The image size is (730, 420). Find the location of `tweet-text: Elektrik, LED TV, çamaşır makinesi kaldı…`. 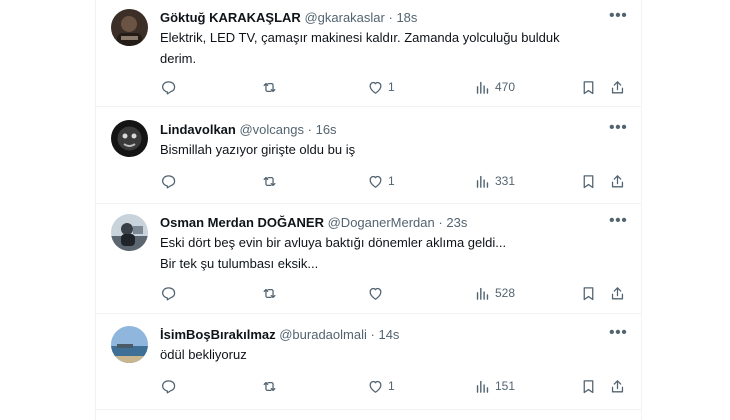

tweet-text: Elektrik, LED TV, çamaşır makinesi kaldı… is located at coordinates (360, 48).